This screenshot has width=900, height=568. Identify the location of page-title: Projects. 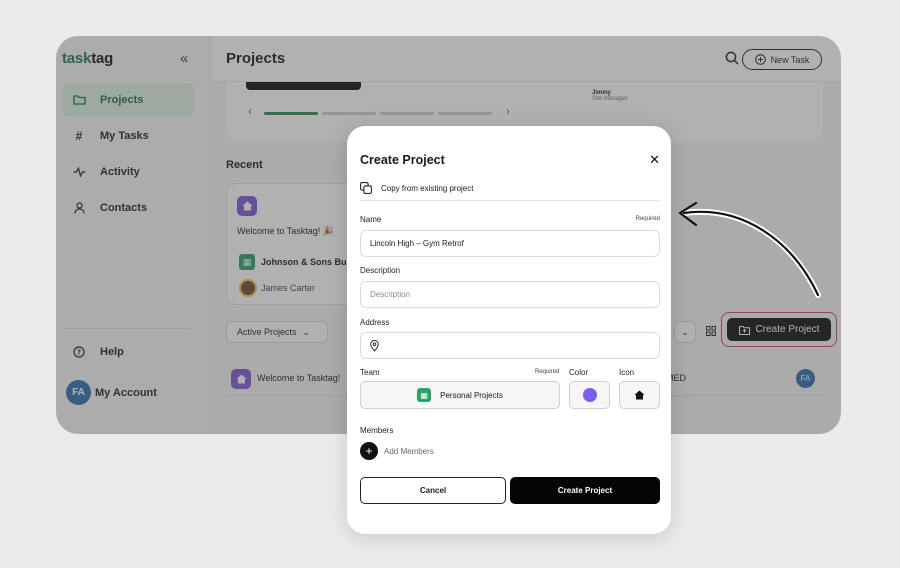
(256, 58).